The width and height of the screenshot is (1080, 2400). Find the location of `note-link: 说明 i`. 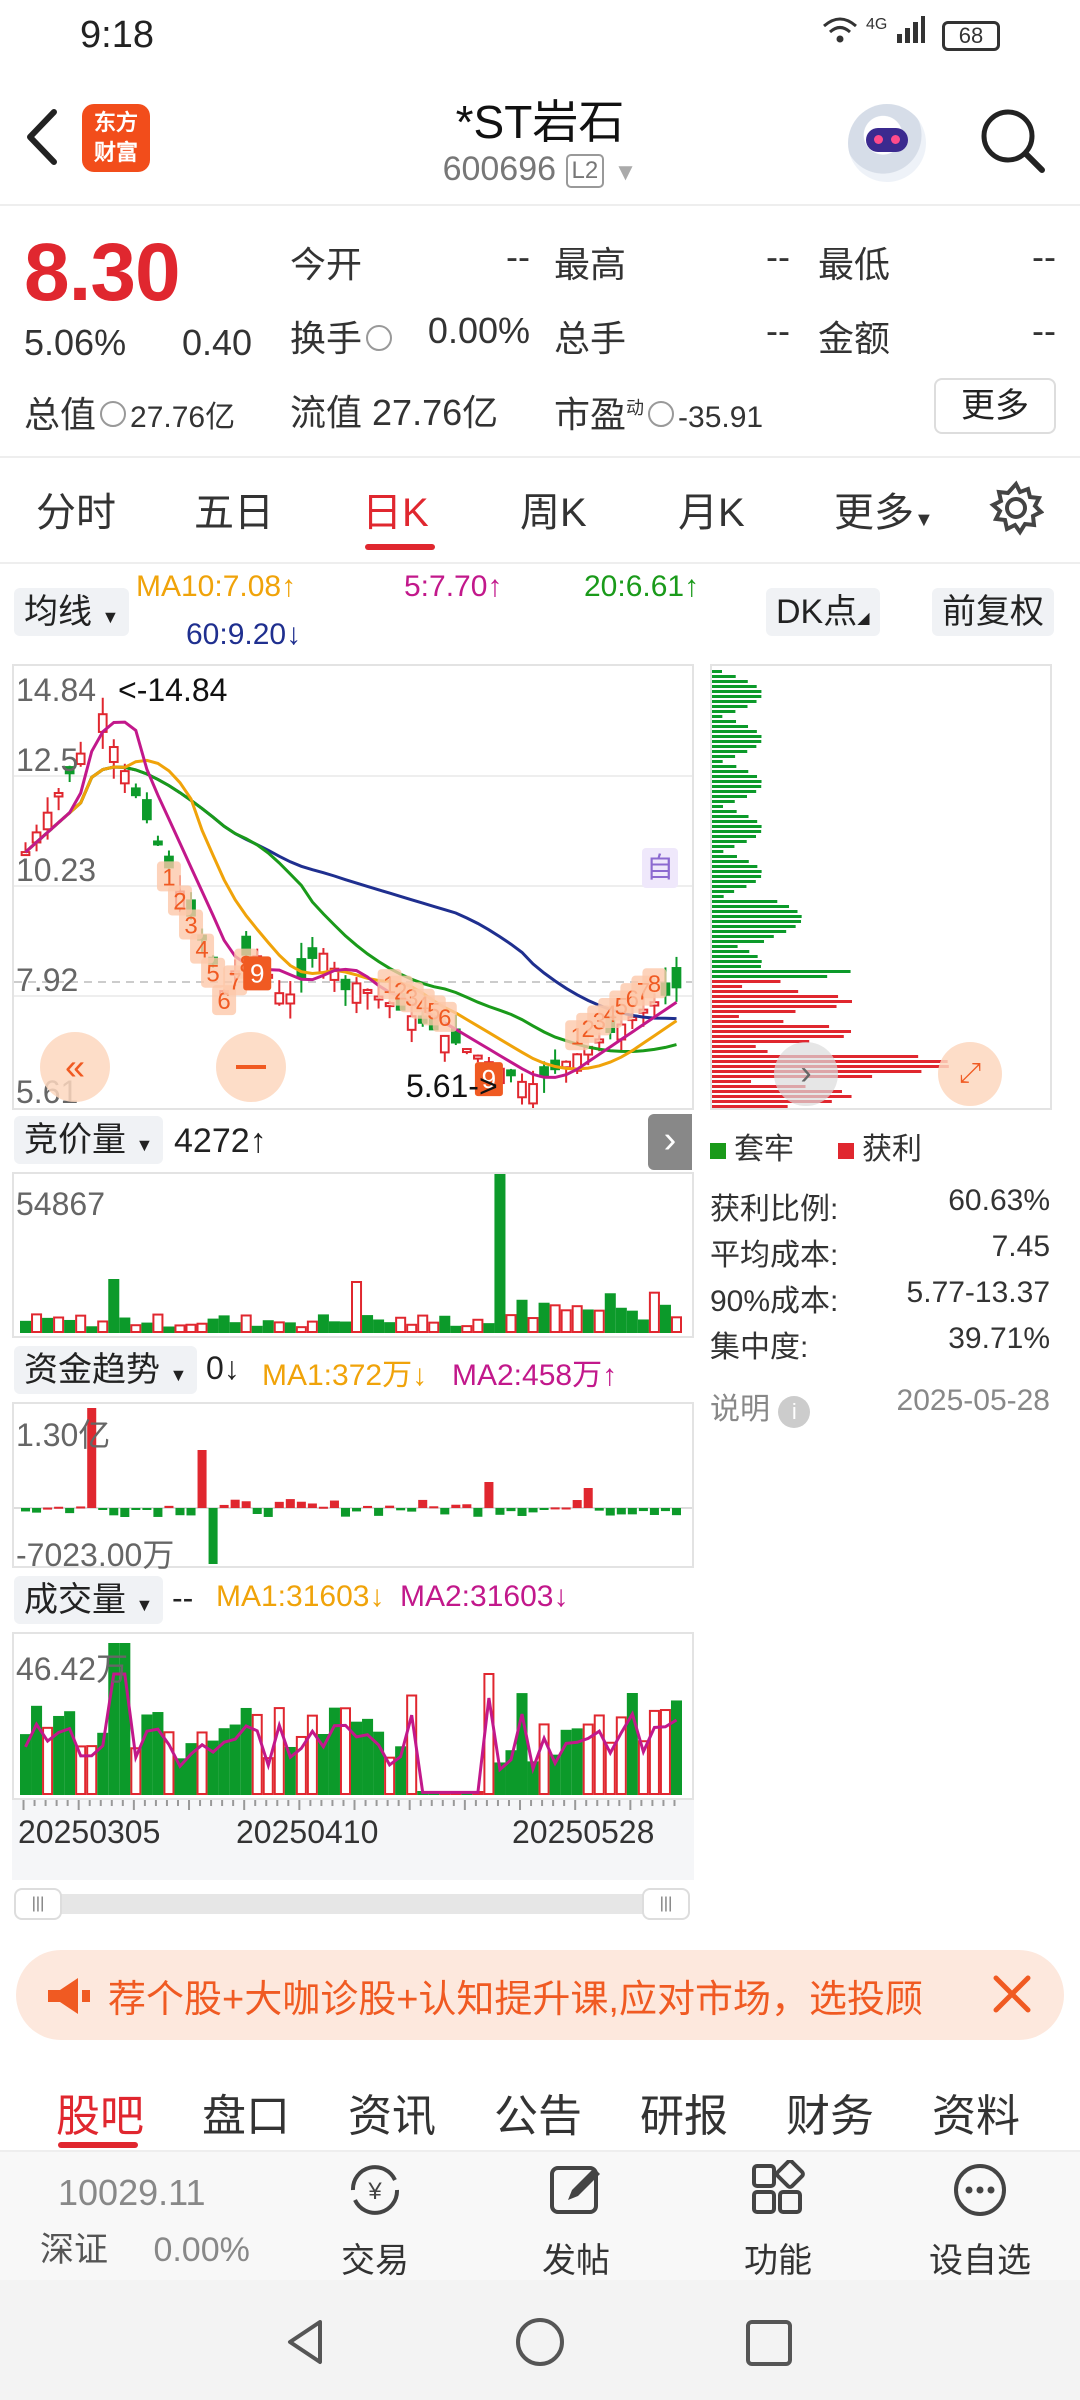

note-link: 说明 i is located at coordinates (760, 1406).